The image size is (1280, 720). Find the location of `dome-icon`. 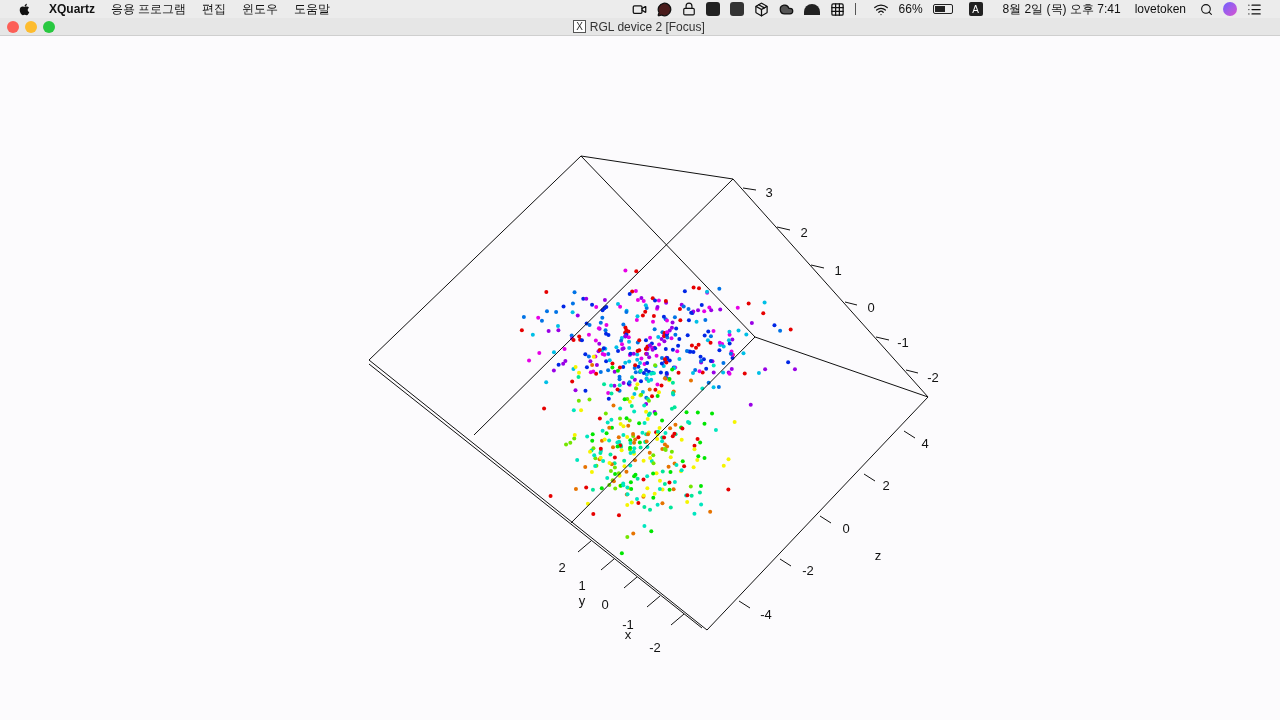

dome-icon is located at coordinates (811, 9).